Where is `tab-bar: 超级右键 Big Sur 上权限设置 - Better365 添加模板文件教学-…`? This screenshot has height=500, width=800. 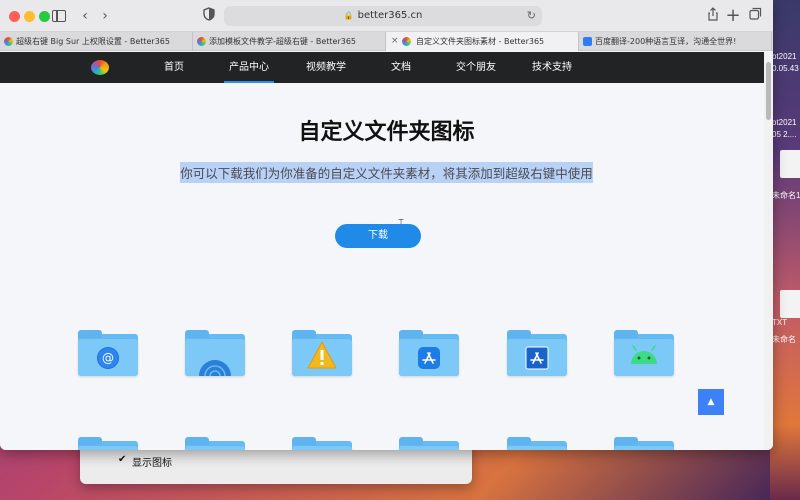 tab-bar: 超级右键 Big Sur 上权限设置 - Better365 添加模板文件教学-… is located at coordinates (386, 41).